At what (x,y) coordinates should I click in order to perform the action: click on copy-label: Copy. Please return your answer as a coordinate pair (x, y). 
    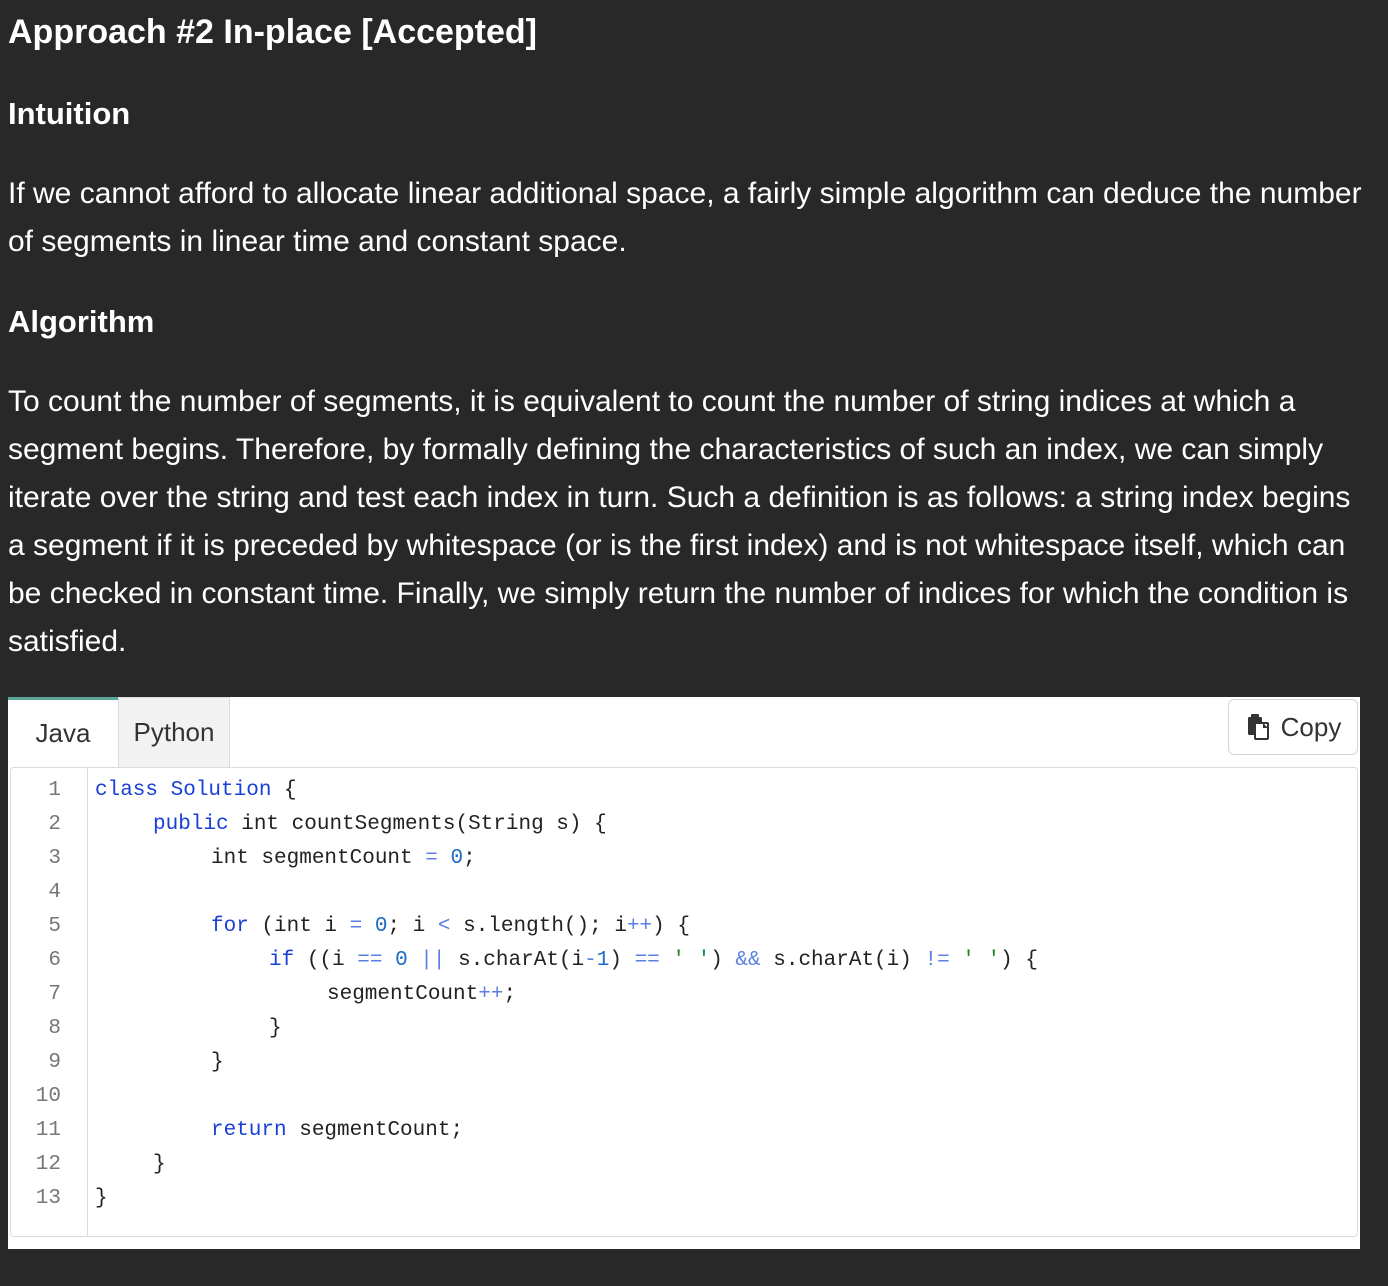
    Looking at the image, I should click on (1311, 726).